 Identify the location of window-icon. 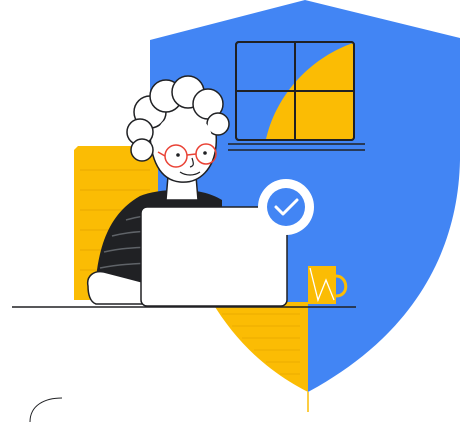
(296, 96).